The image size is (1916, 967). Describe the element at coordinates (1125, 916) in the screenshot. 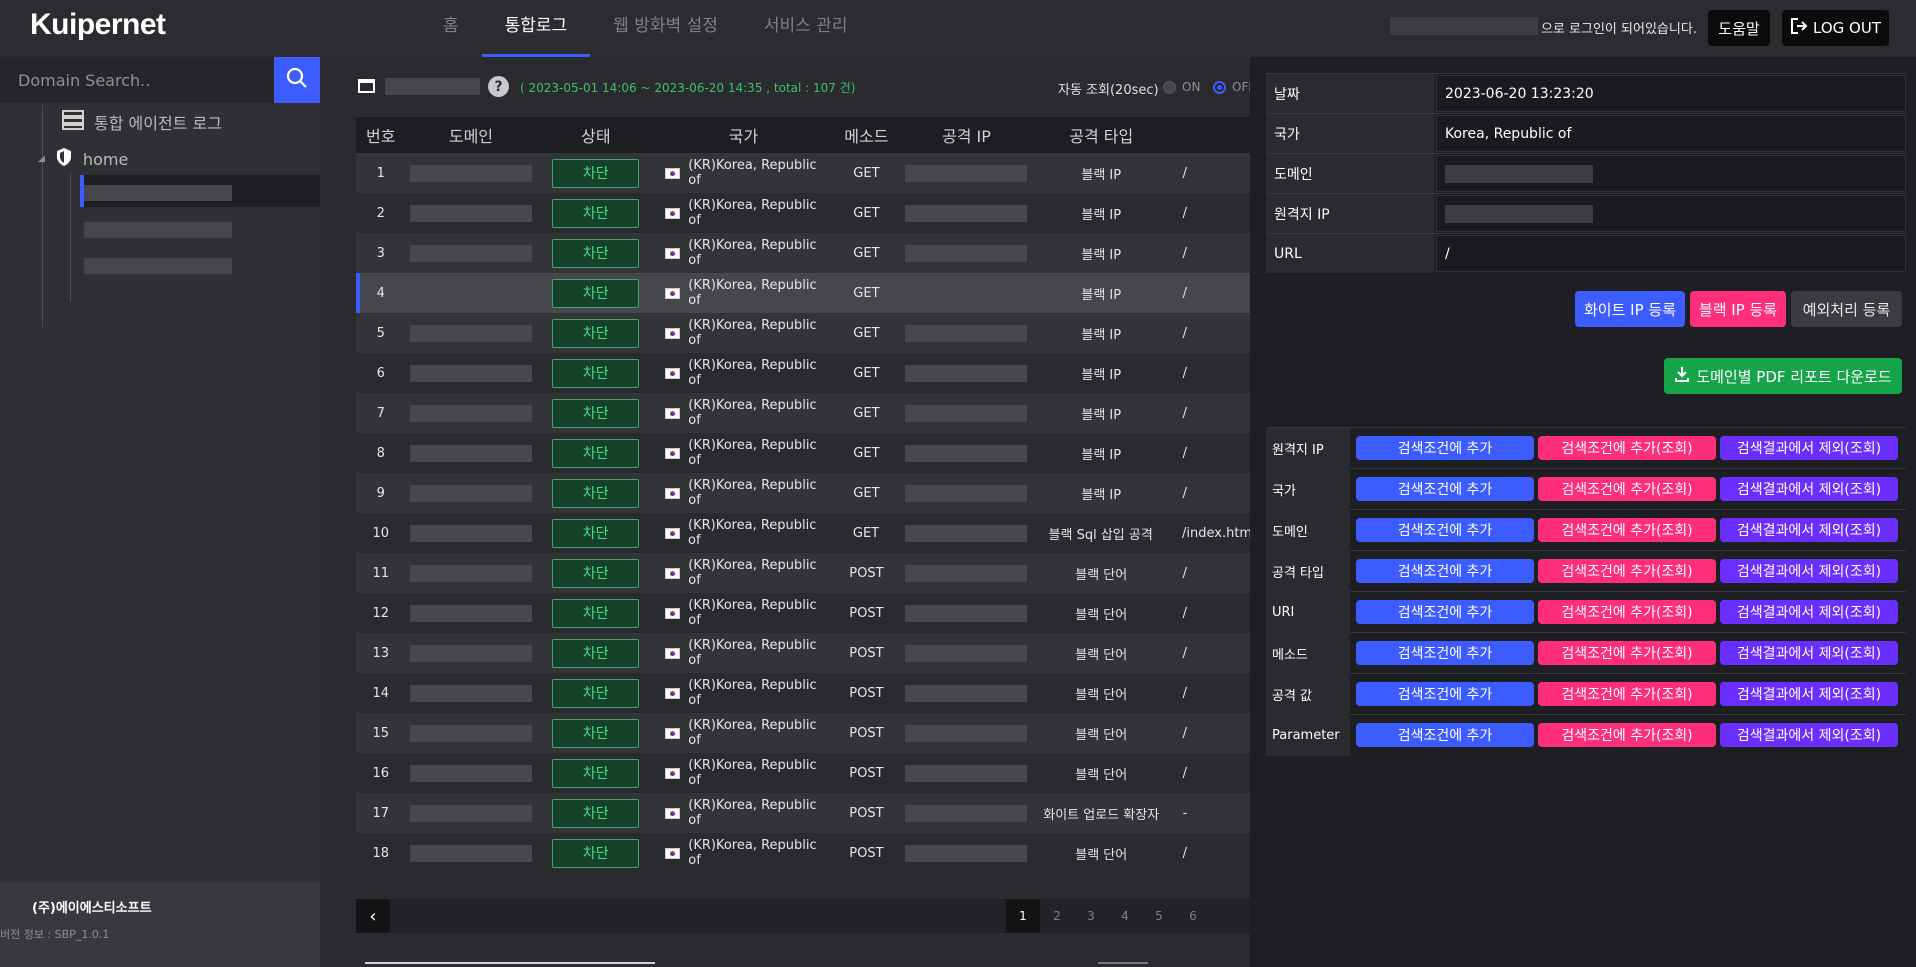

I see `page-button: 4` at that location.